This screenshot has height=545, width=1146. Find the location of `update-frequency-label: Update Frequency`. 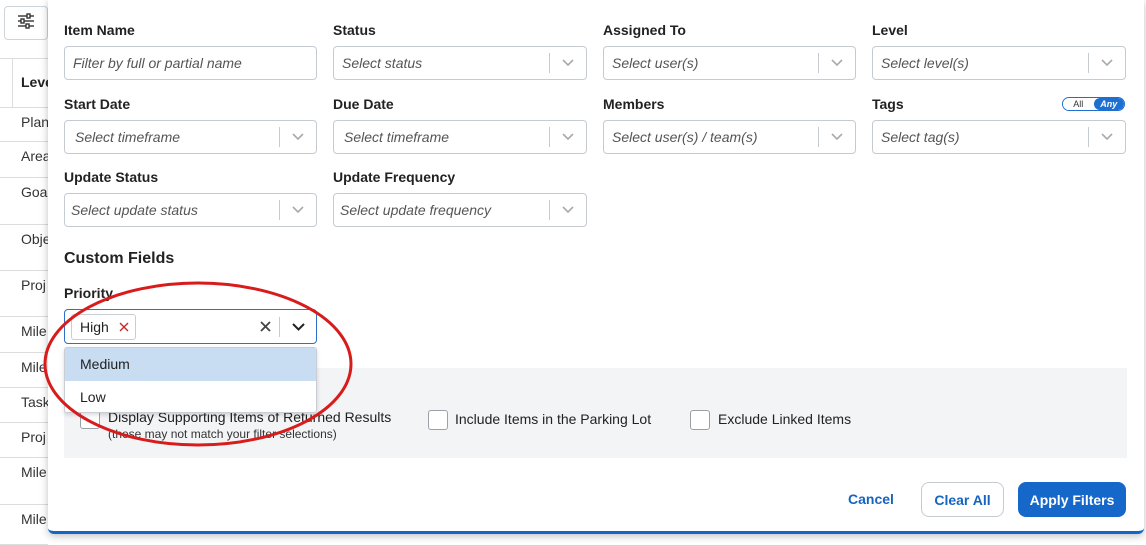

update-frequency-label: Update Frequency is located at coordinates (394, 177).